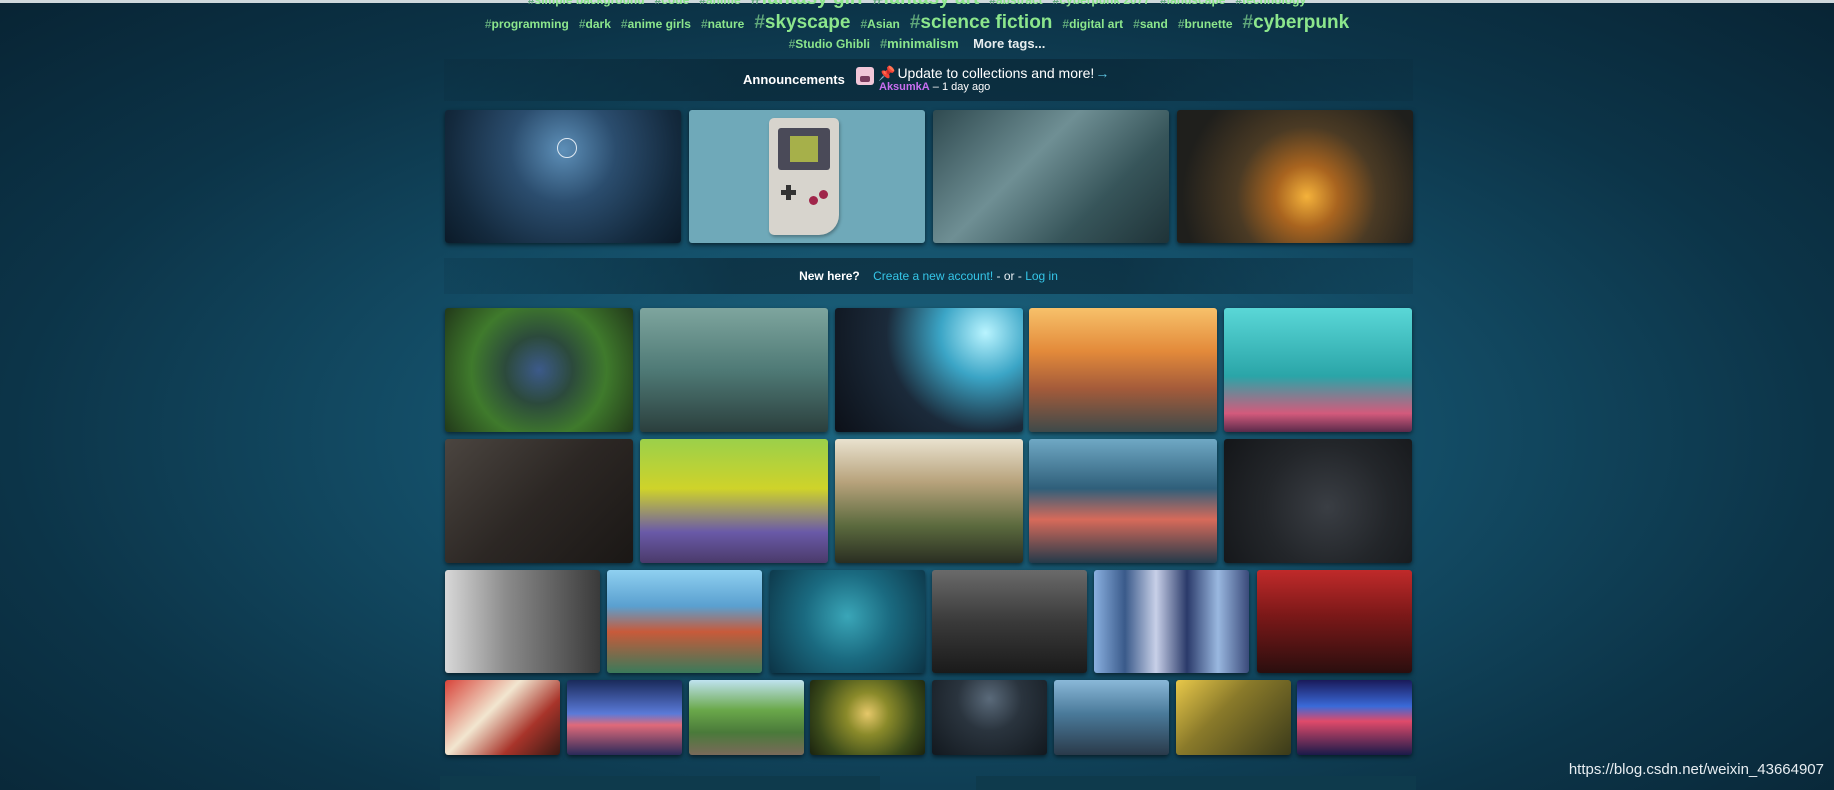 Image resolution: width=1834 pixels, height=790 pixels. Describe the element at coordinates (563, 176) in the screenshot. I see `featured-wallpaper-deer-night` at that location.